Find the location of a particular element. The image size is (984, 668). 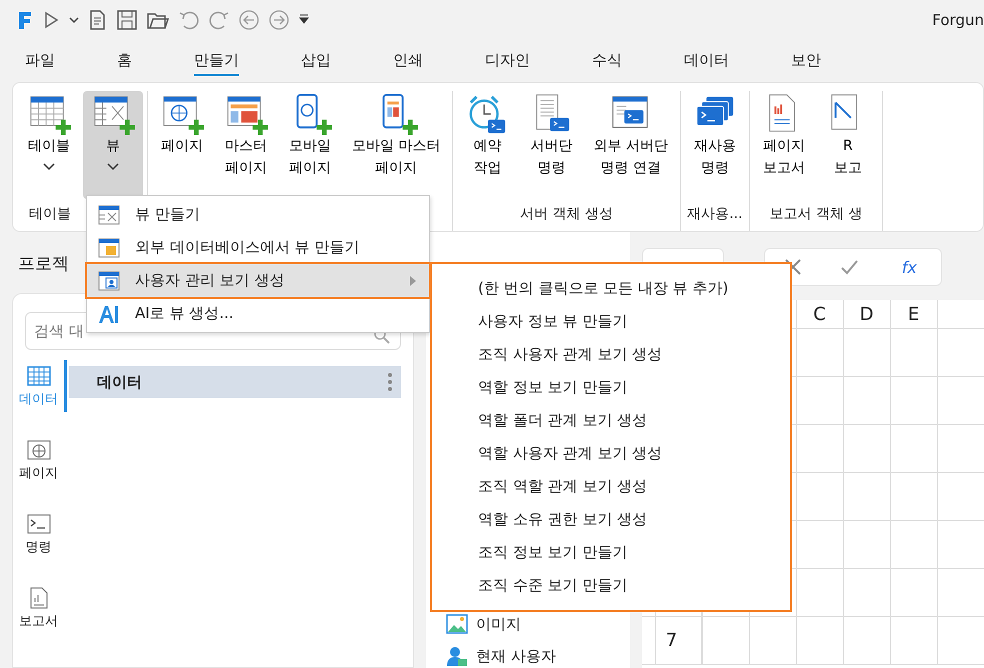

ribbon-group-label: 테이블 is located at coordinates (50, 214).